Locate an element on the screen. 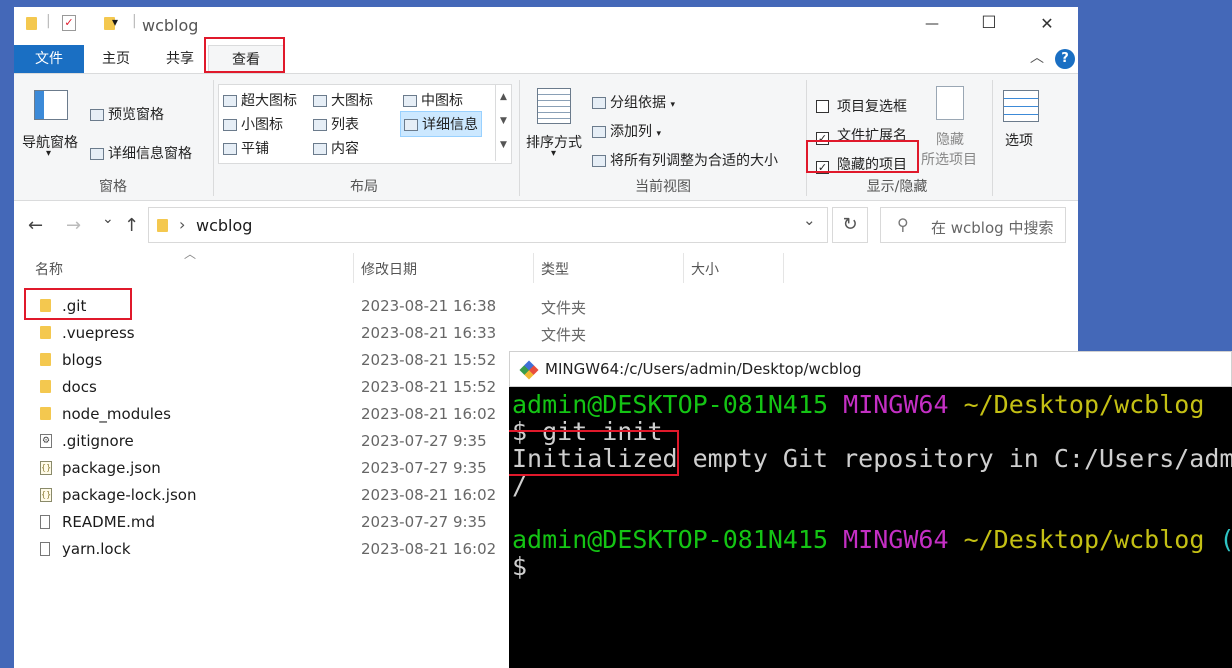 The width and height of the screenshot is (1232, 668). column-header-type: 类型 is located at coordinates (555, 269).